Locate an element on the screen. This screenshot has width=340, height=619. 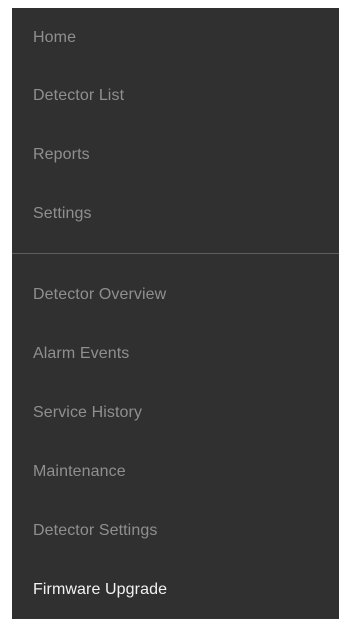
menu-item-detector-list: Detector List is located at coordinates (78, 96).